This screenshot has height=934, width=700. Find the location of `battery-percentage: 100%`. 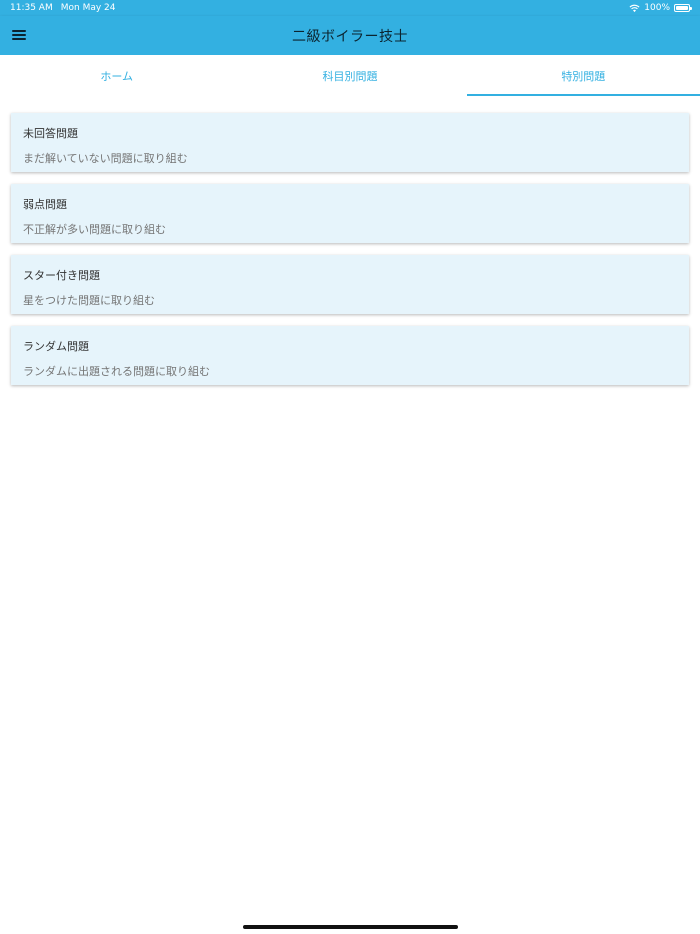

battery-percentage: 100% is located at coordinates (657, 8).